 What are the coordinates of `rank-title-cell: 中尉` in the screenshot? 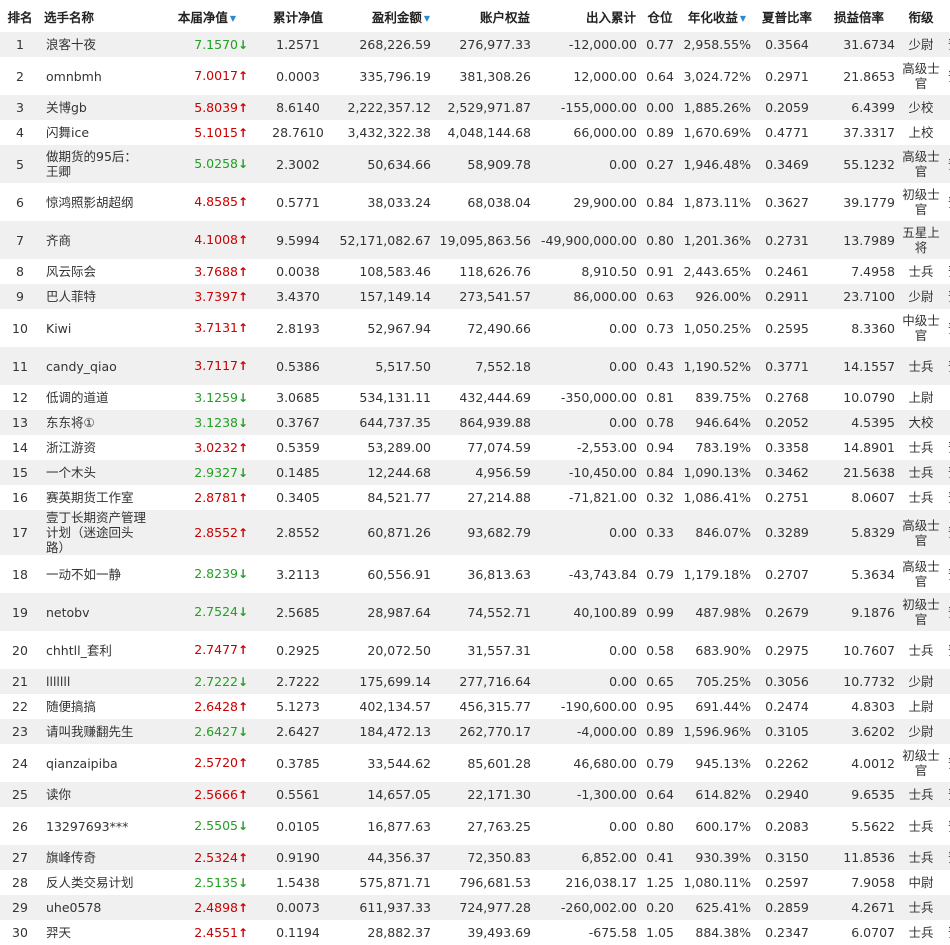 It's located at (921, 882).